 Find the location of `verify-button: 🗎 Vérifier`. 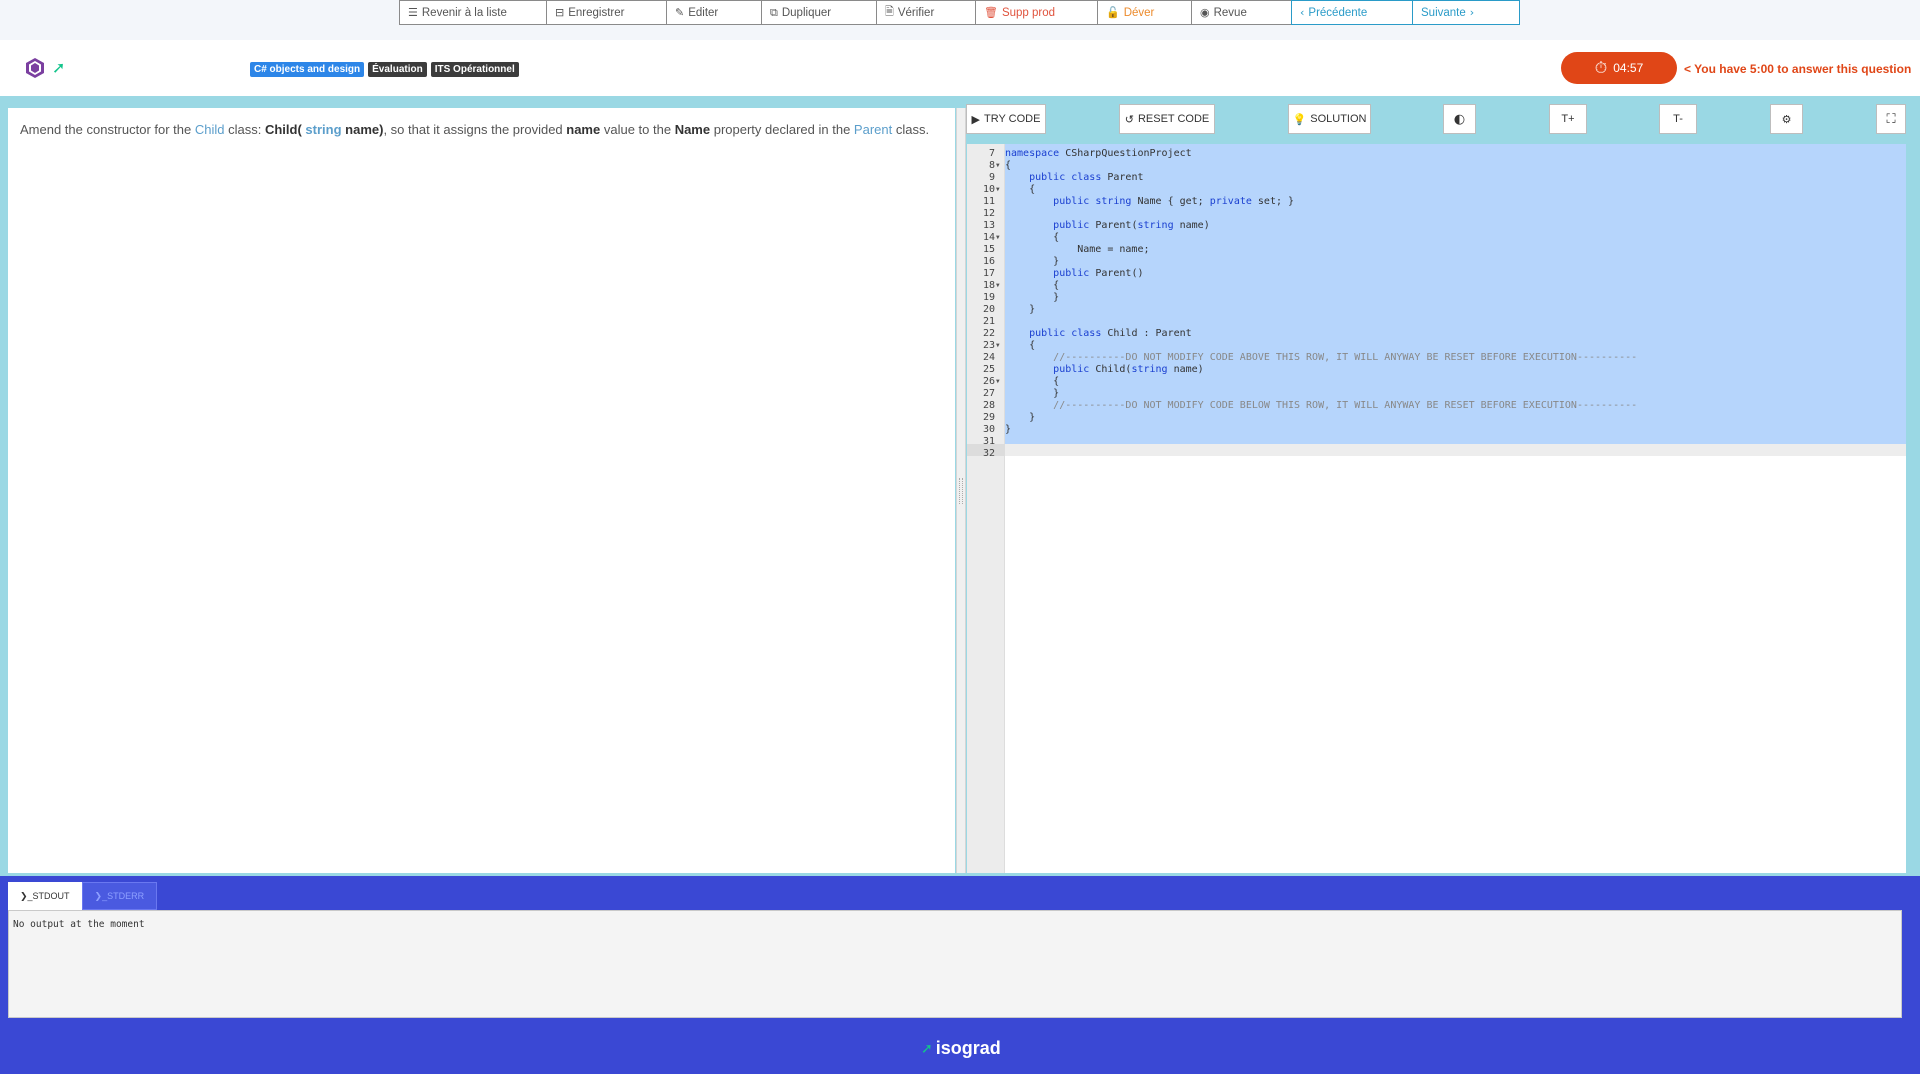

verify-button: 🗎 Vérifier is located at coordinates (926, 12).